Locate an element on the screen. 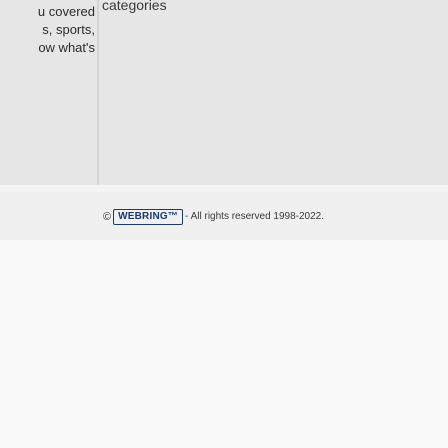  copyright-icon: © is located at coordinates (107, 217).